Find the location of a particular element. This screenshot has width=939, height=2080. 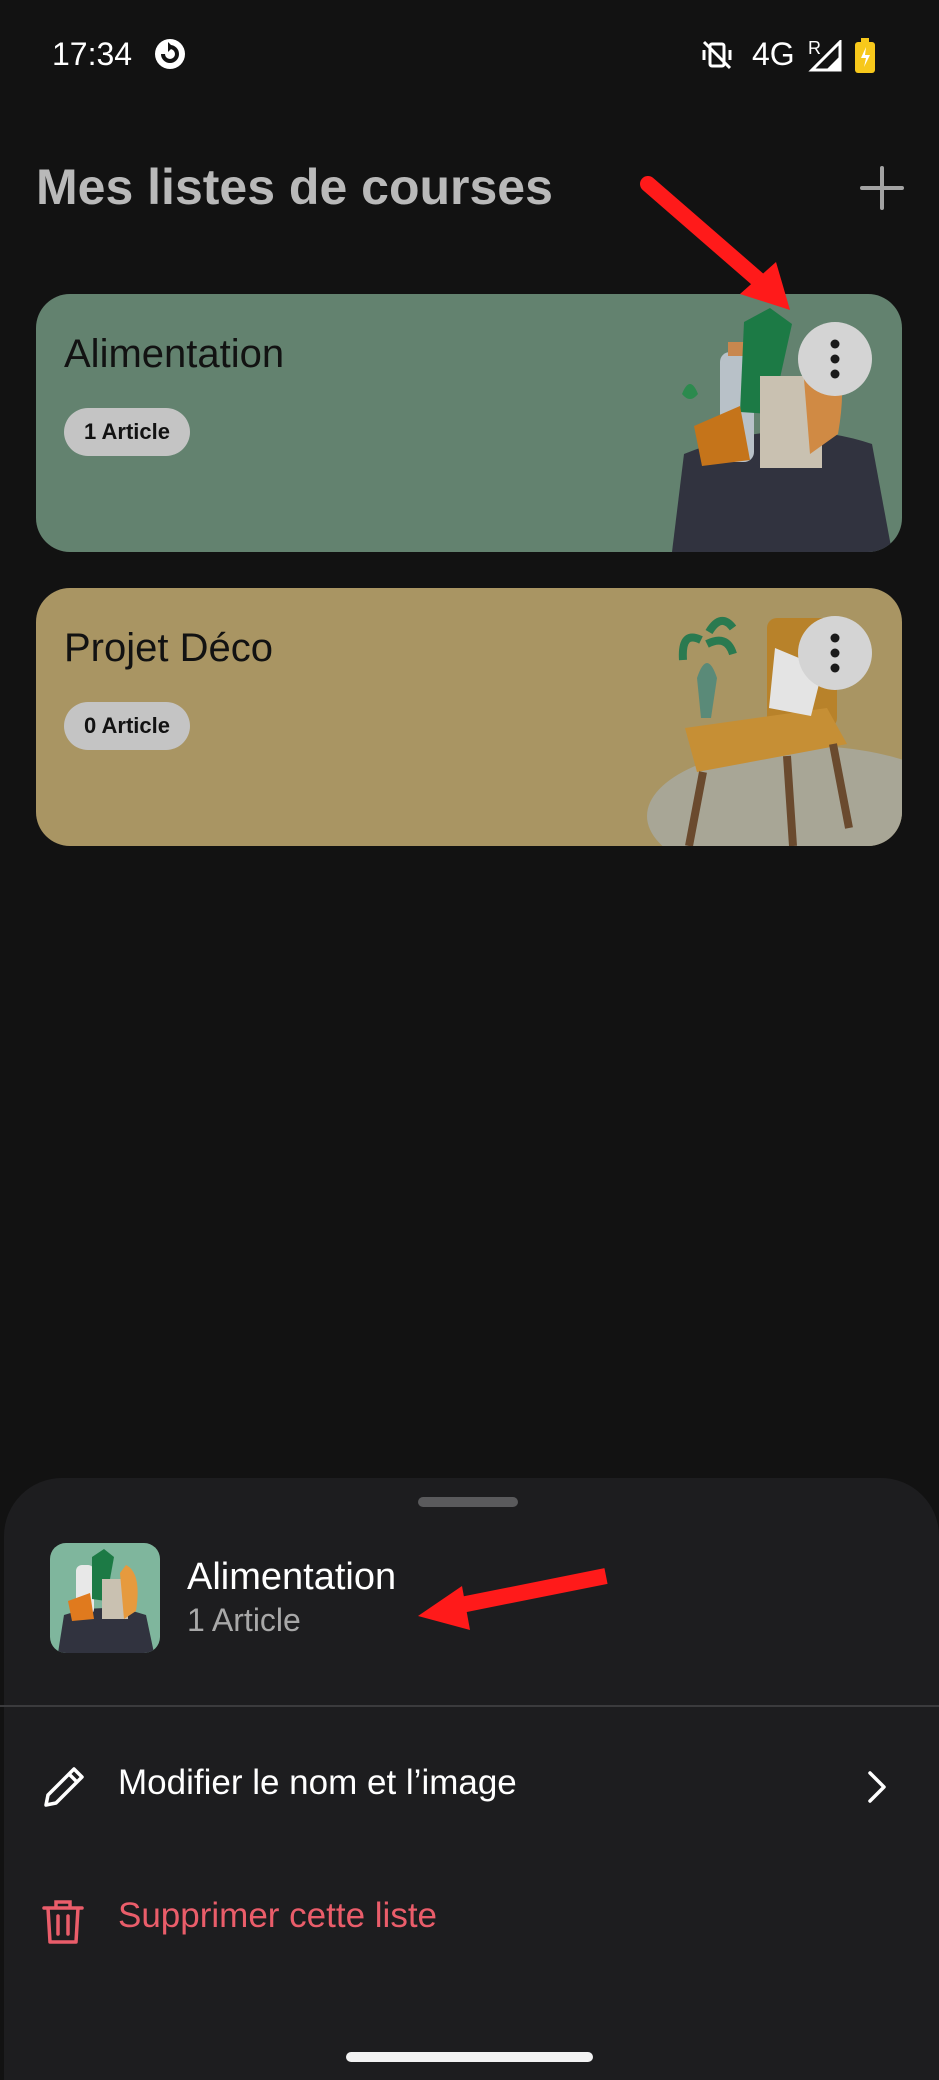

list-card-count-badge: 1 Article is located at coordinates (127, 432).